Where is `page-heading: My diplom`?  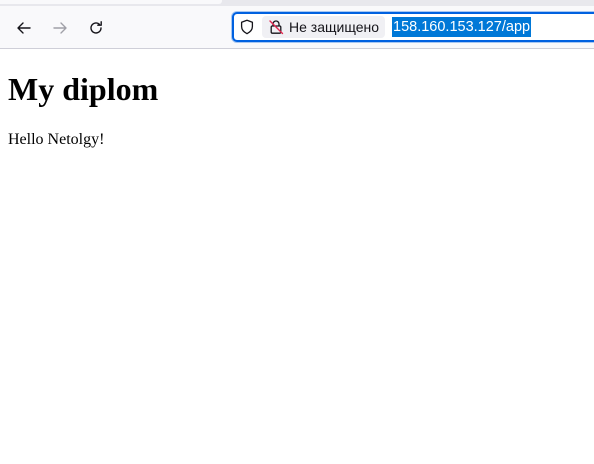 page-heading: My diplom is located at coordinates (83, 89).